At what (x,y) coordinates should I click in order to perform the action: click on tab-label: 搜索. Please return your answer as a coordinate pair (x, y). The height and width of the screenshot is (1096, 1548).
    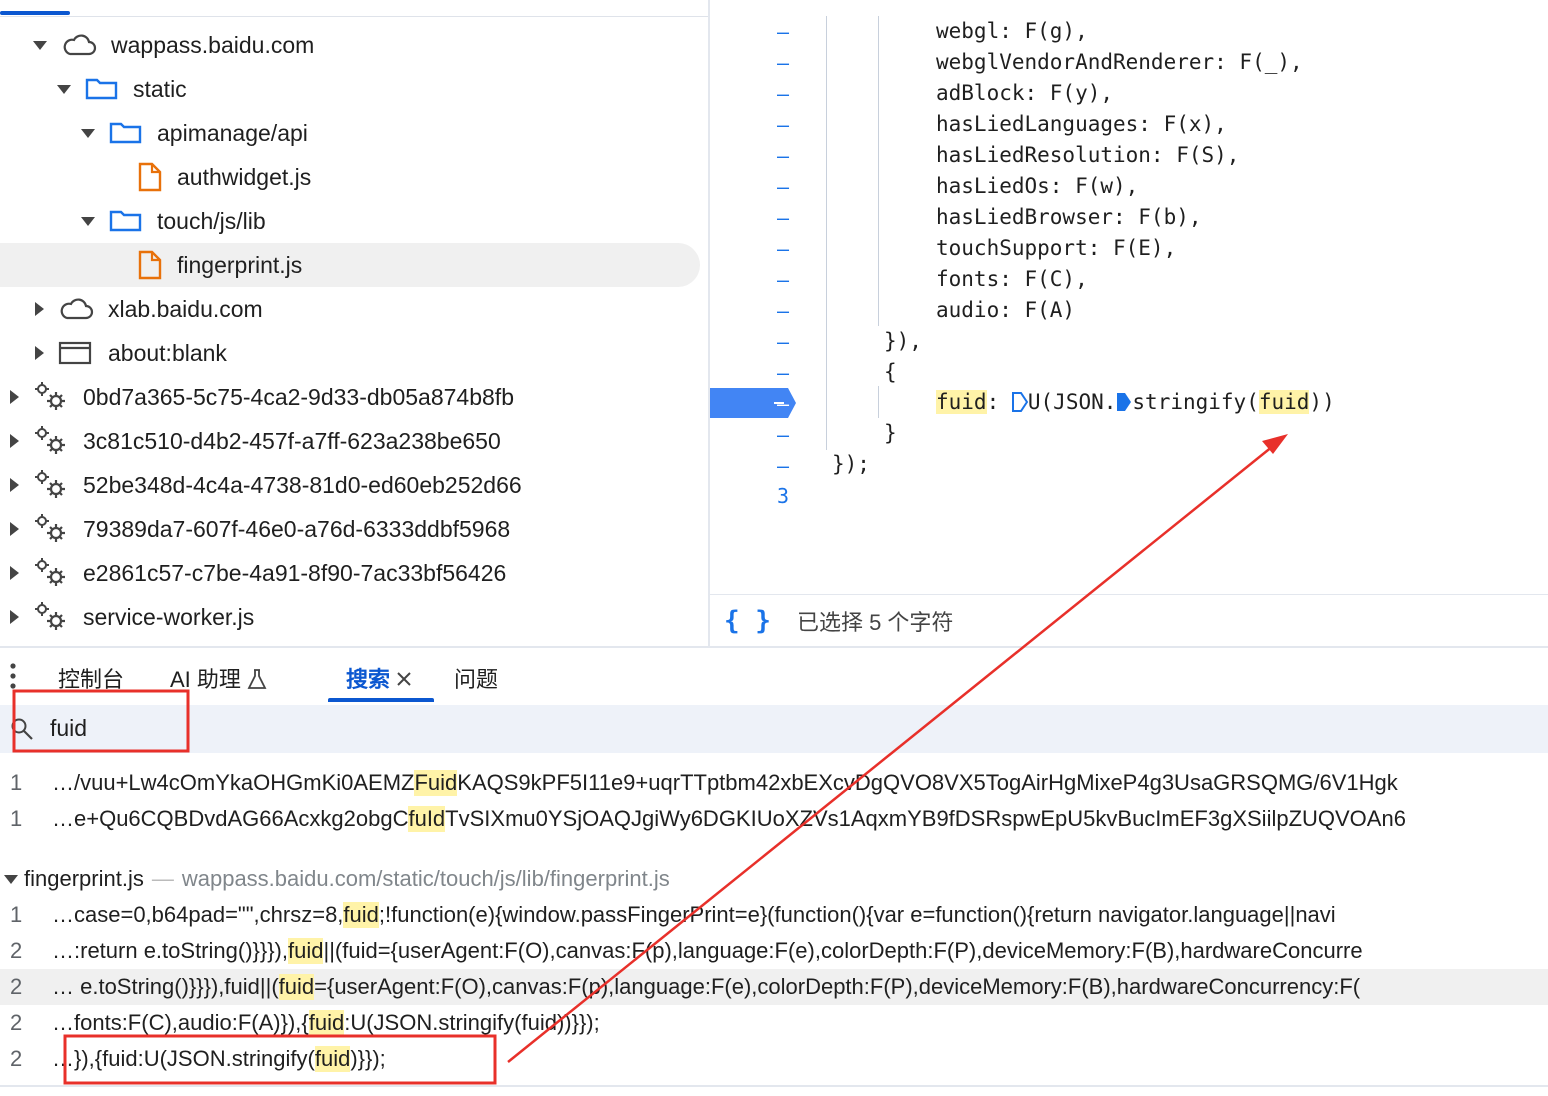
    Looking at the image, I should click on (368, 679).